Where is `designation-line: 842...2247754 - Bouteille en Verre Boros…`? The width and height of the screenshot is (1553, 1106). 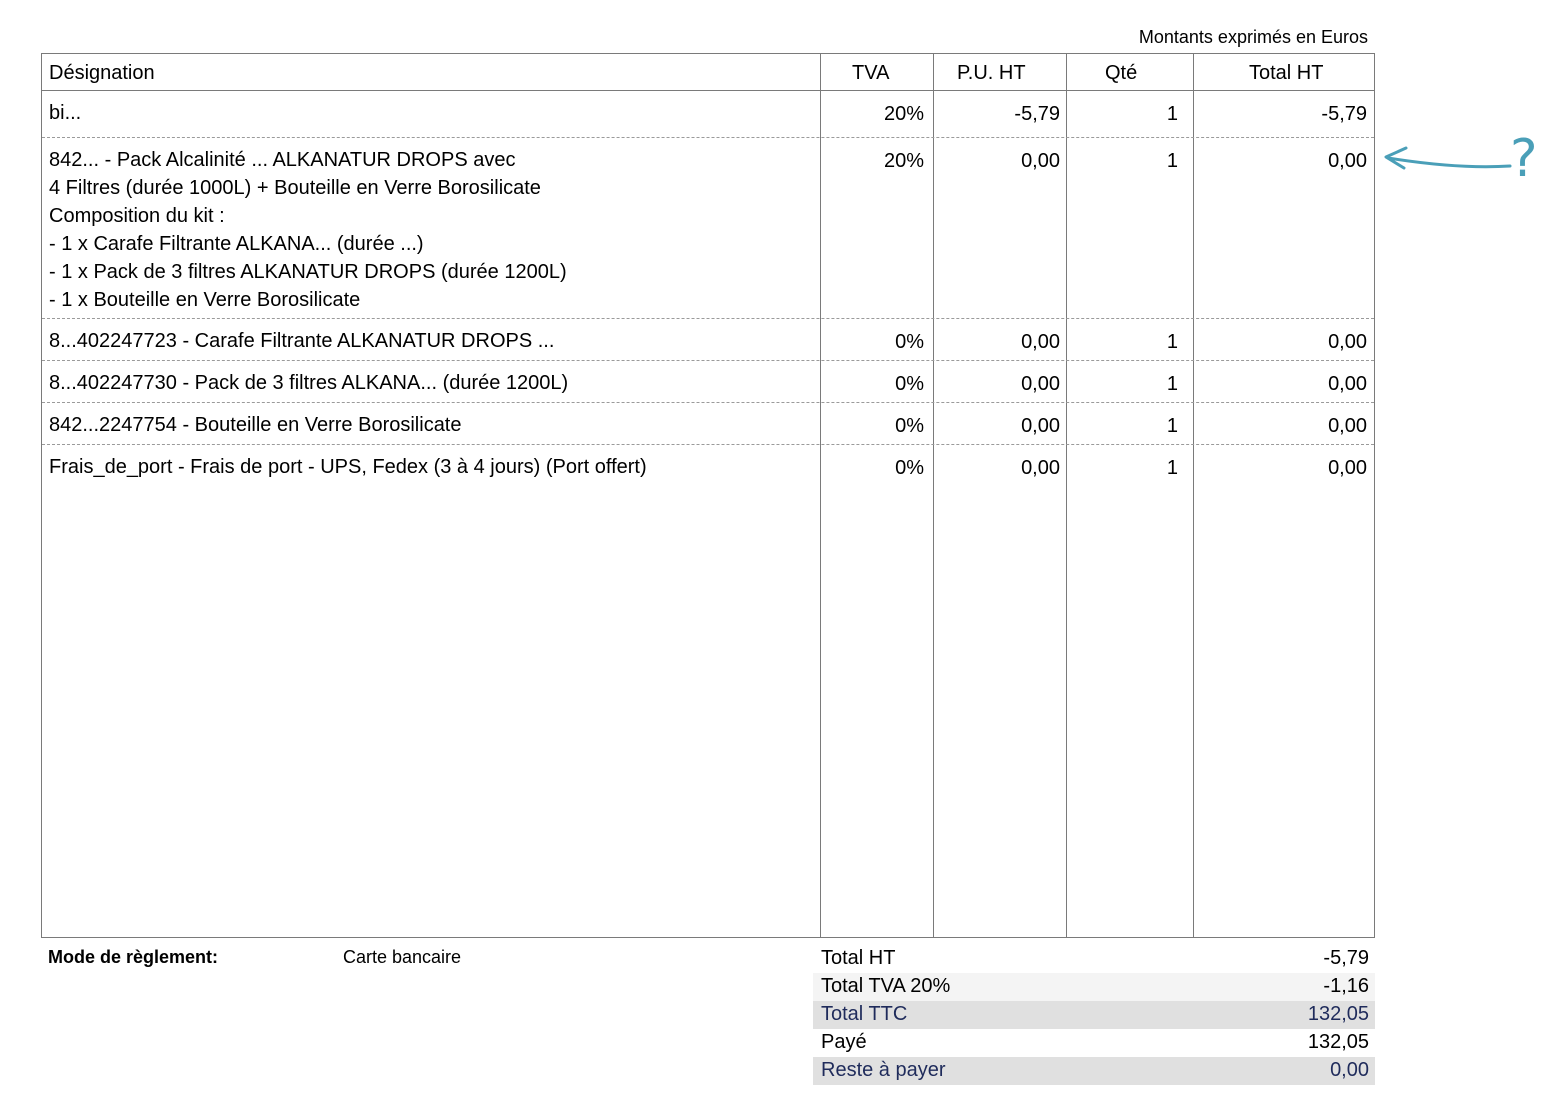
designation-line: 842...2247754 - Bouteille en Verre Boros… is located at coordinates (255, 425).